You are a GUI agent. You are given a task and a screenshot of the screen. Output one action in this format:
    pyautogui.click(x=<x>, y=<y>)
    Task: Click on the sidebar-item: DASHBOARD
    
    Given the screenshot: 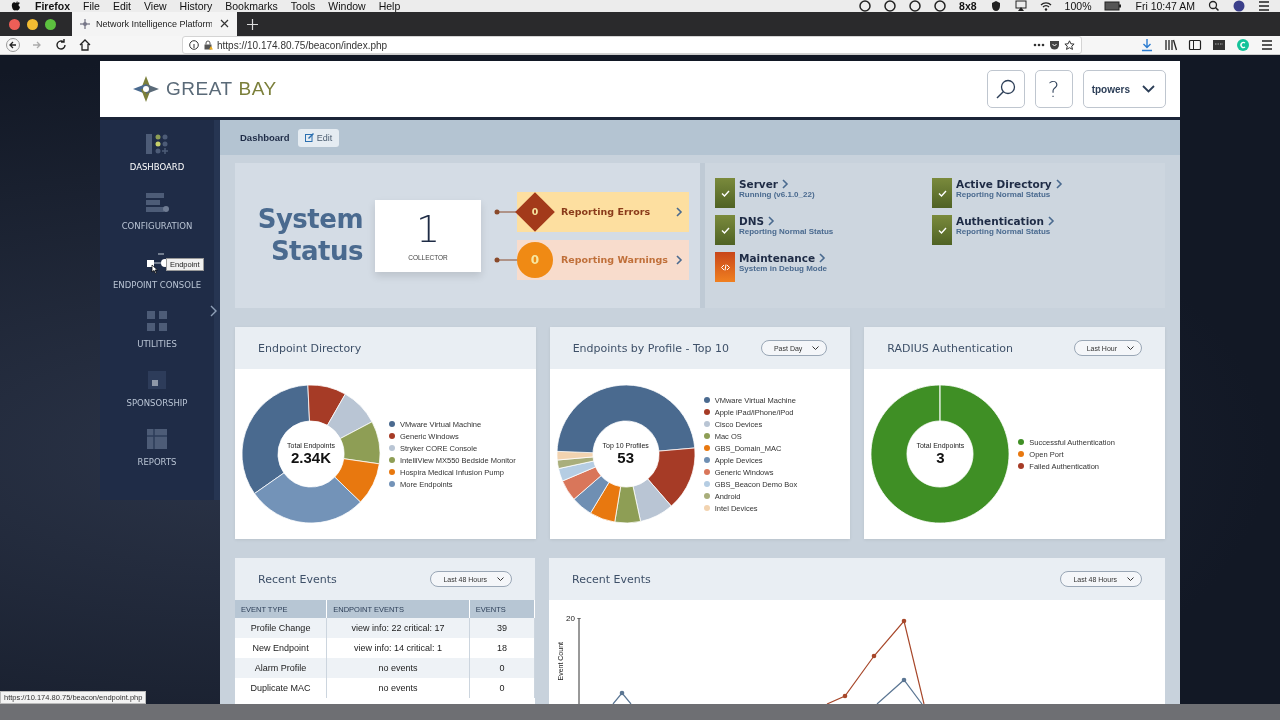 What is the action you would take?
    pyautogui.click(x=157, y=161)
    